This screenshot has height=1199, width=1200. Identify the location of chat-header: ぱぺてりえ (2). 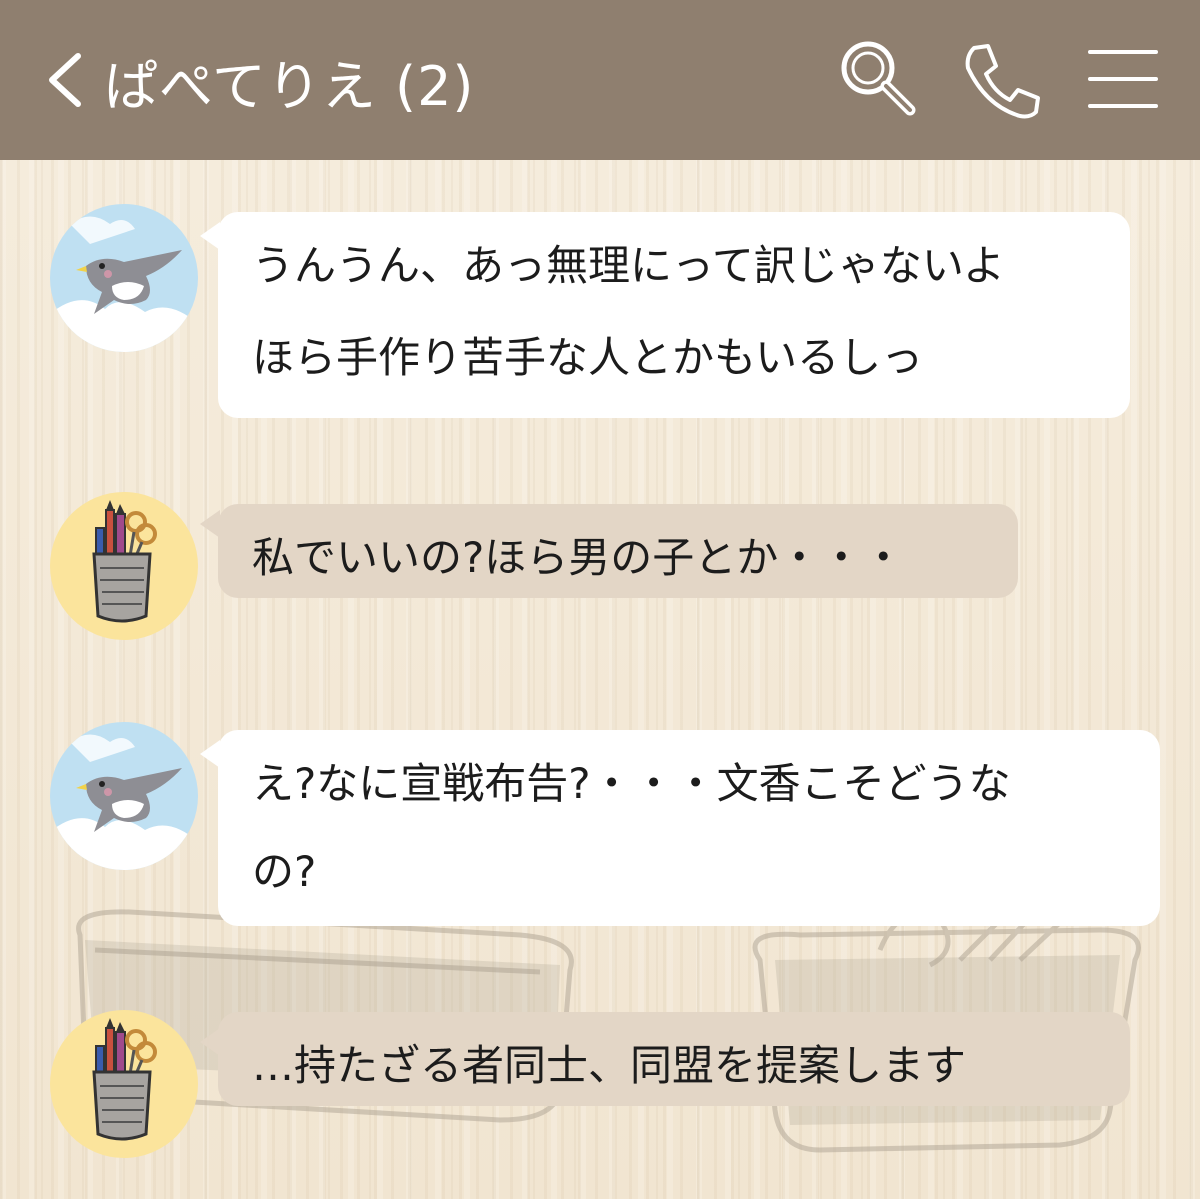
(600, 80).